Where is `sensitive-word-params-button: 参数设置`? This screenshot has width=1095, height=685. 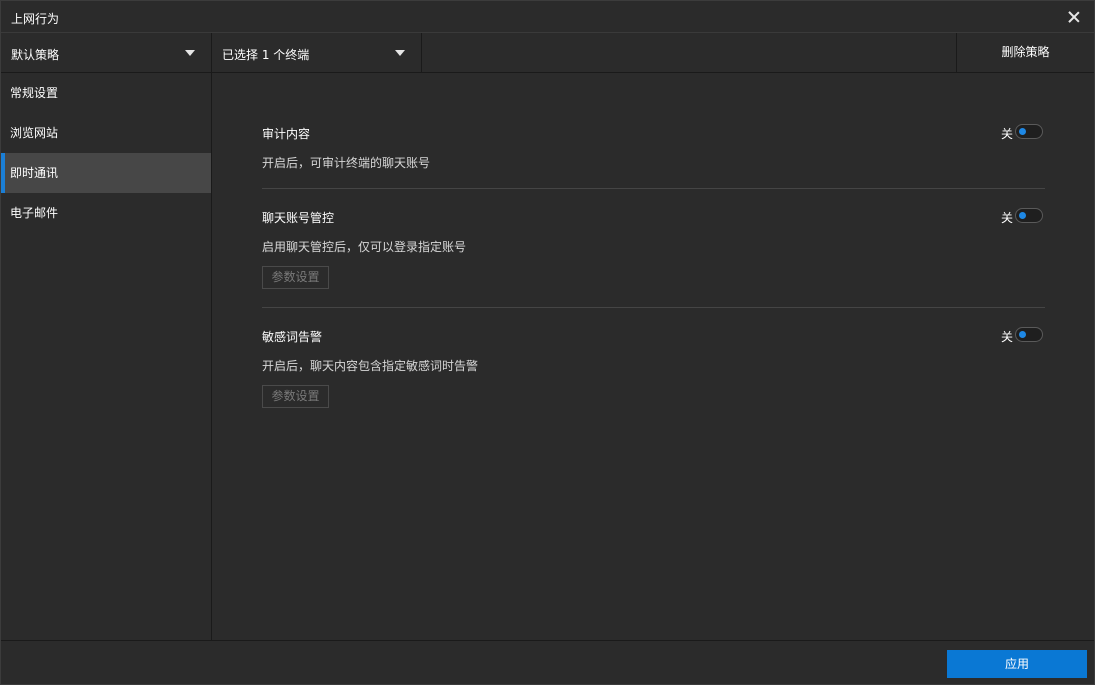
sensitive-word-params-button: 参数设置 is located at coordinates (295, 396).